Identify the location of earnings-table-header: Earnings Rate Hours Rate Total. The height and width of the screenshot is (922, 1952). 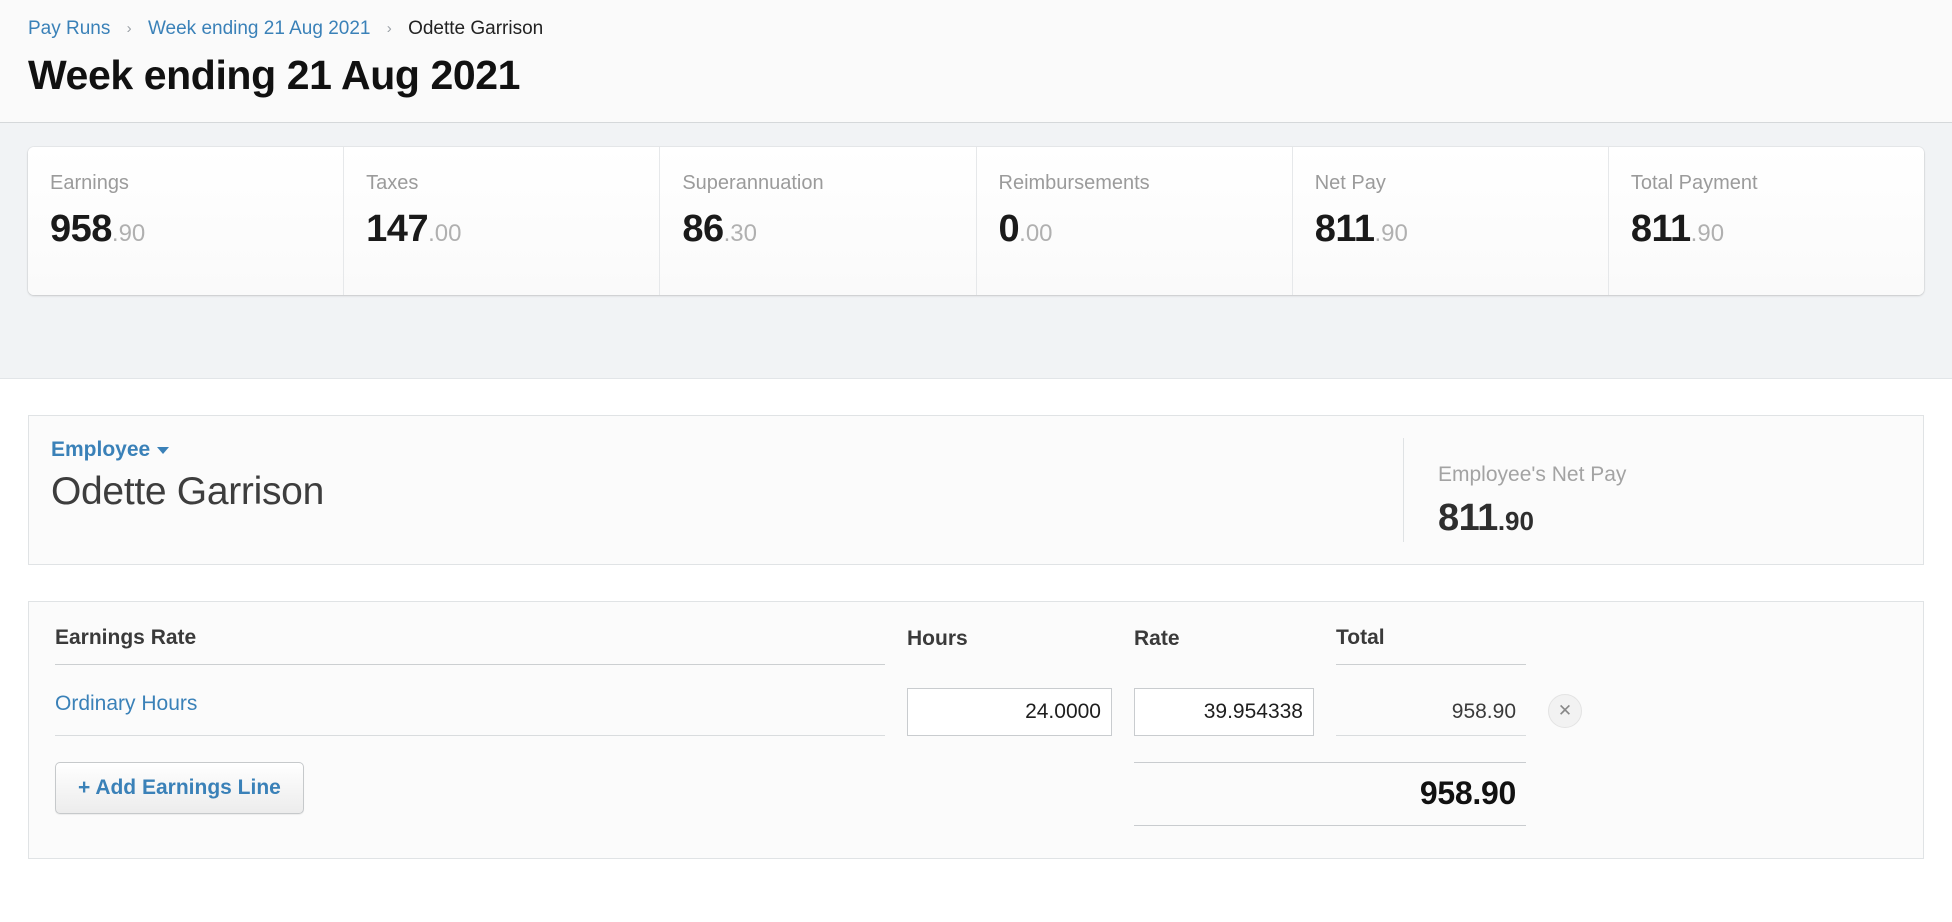
(976, 645).